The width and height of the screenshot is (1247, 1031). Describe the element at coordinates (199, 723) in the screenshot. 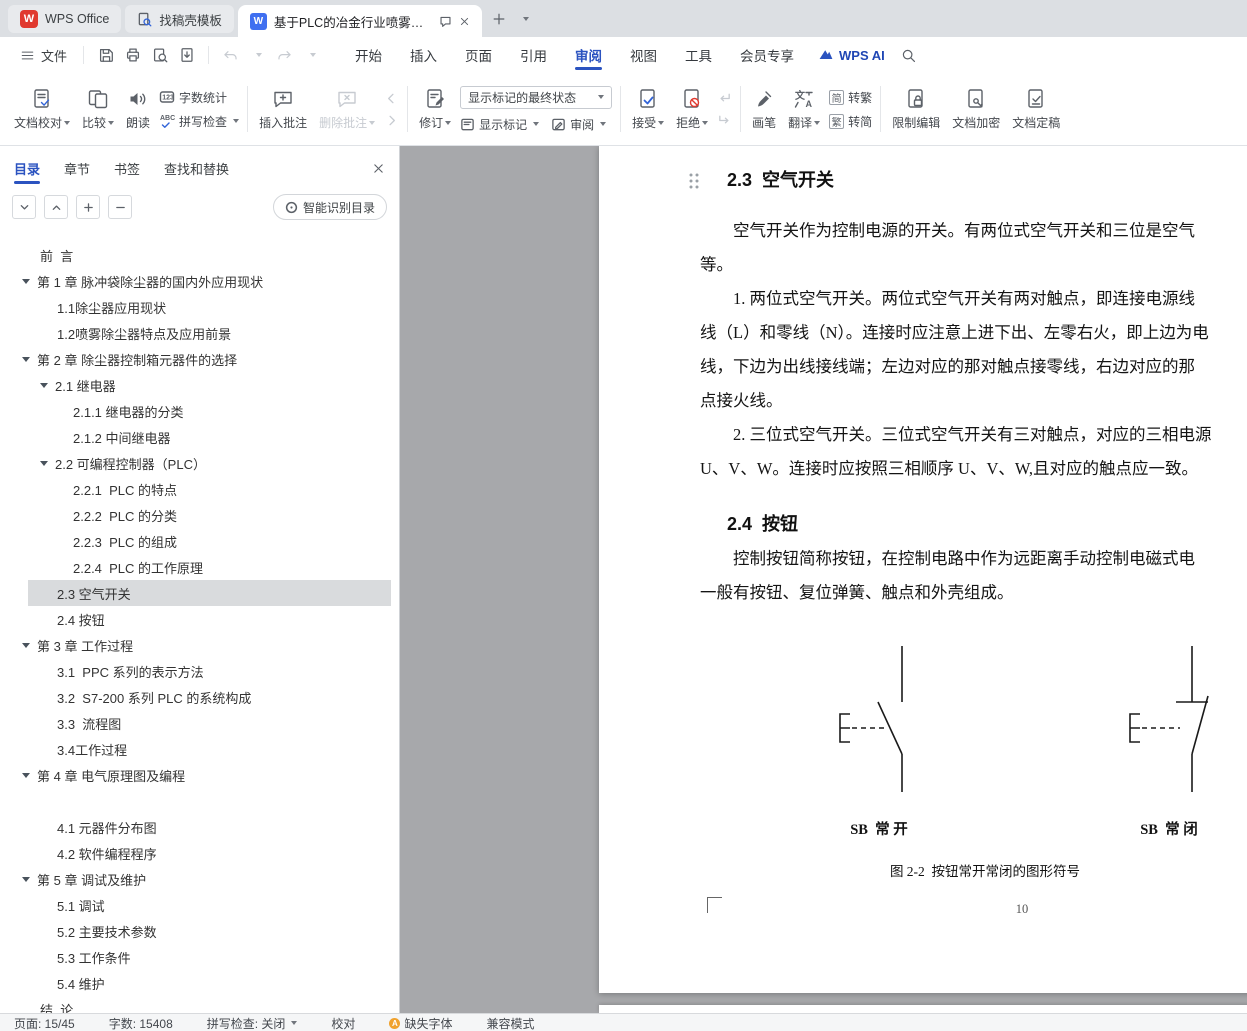

I see `toc-item: 3.3 流程图` at that location.